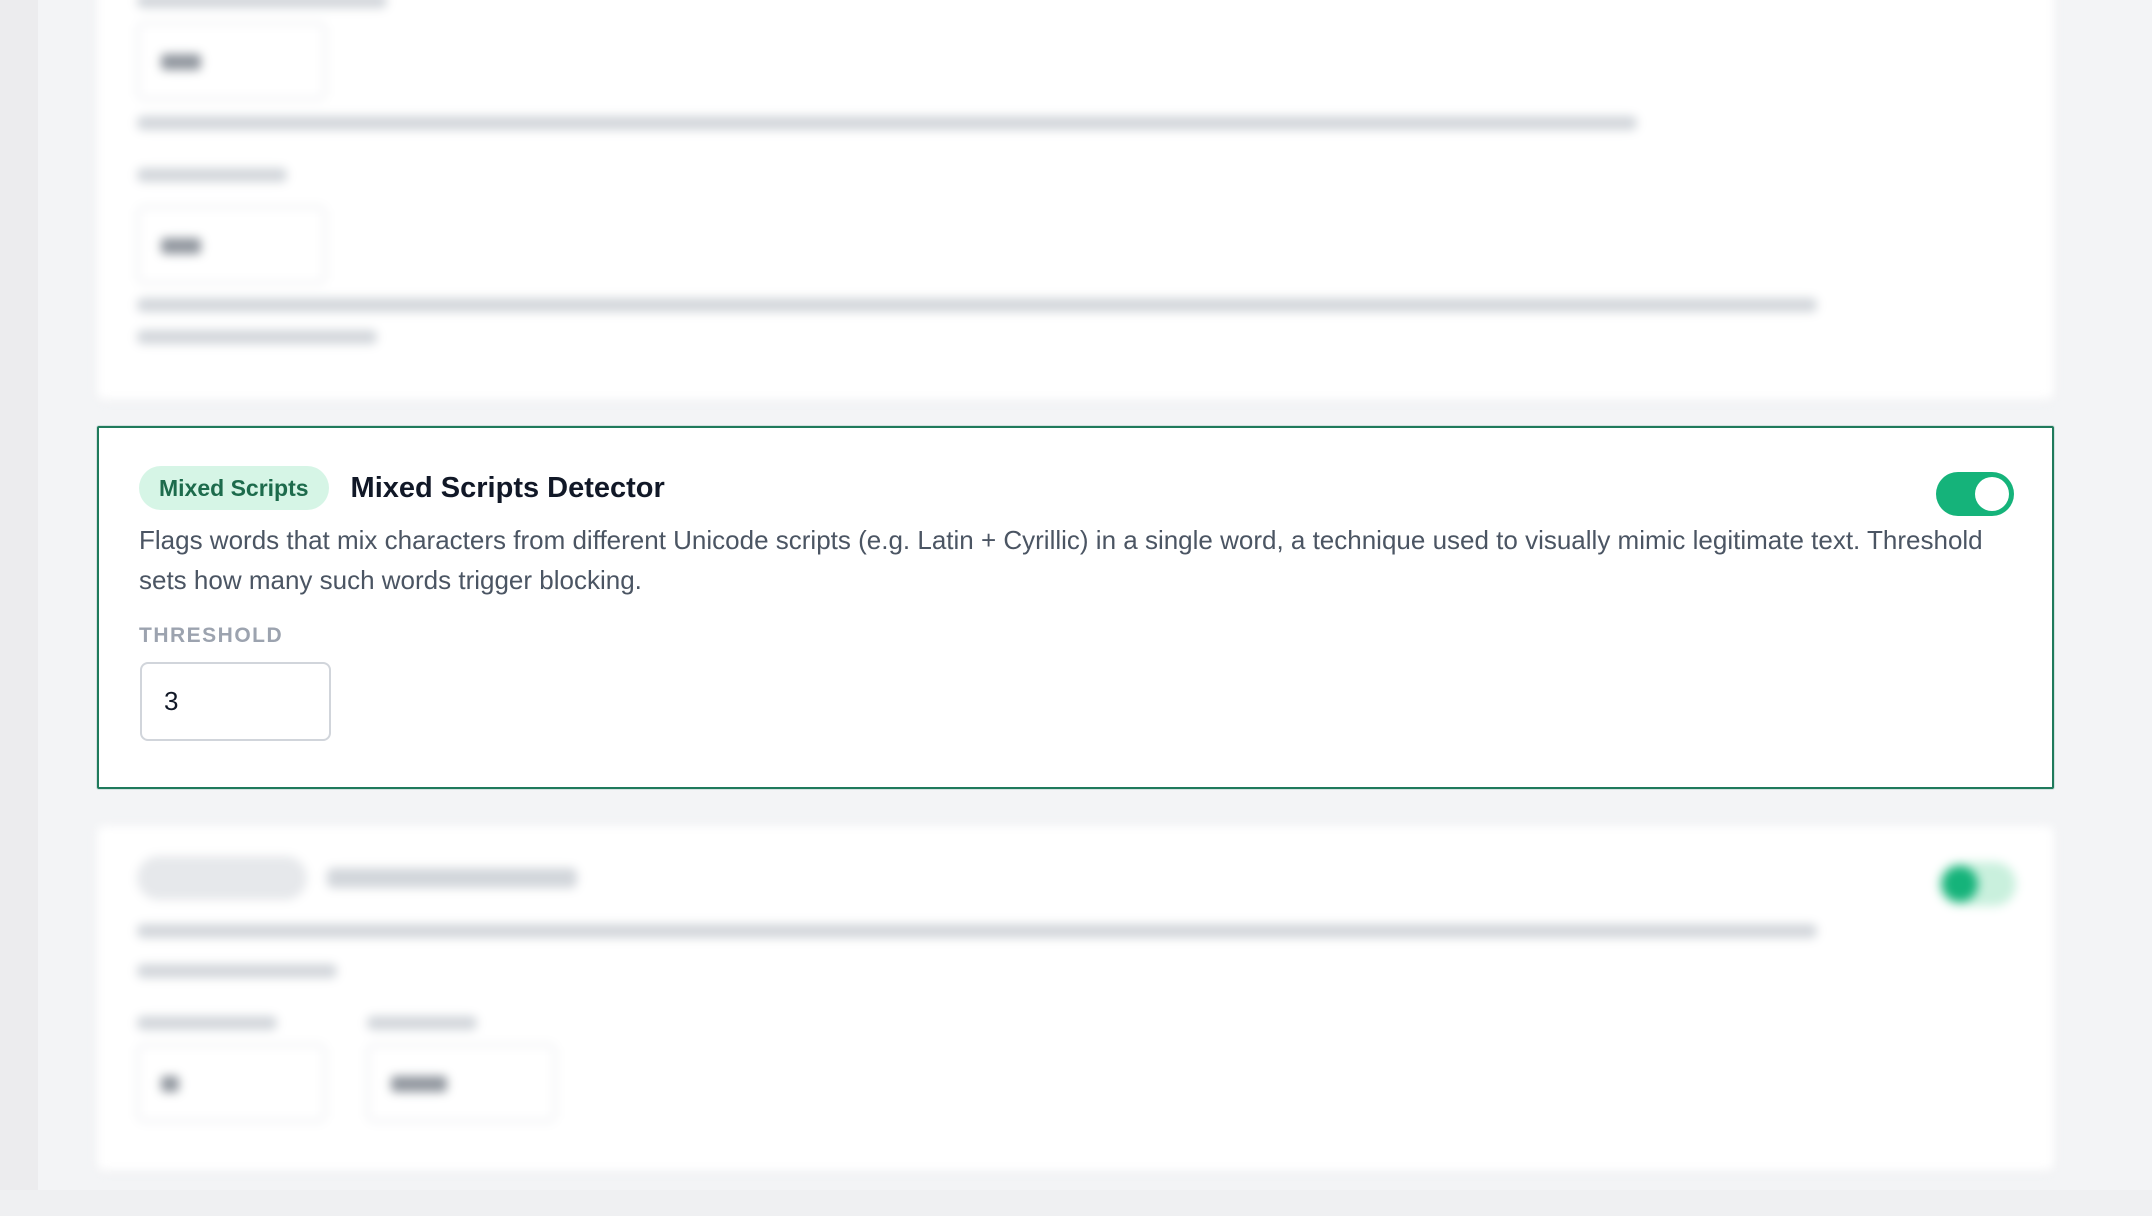 Image resolution: width=2152 pixels, height=1216 pixels. Describe the element at coordinates (1076, 1203) in the screenshot. I see `page-bottom` at that location.